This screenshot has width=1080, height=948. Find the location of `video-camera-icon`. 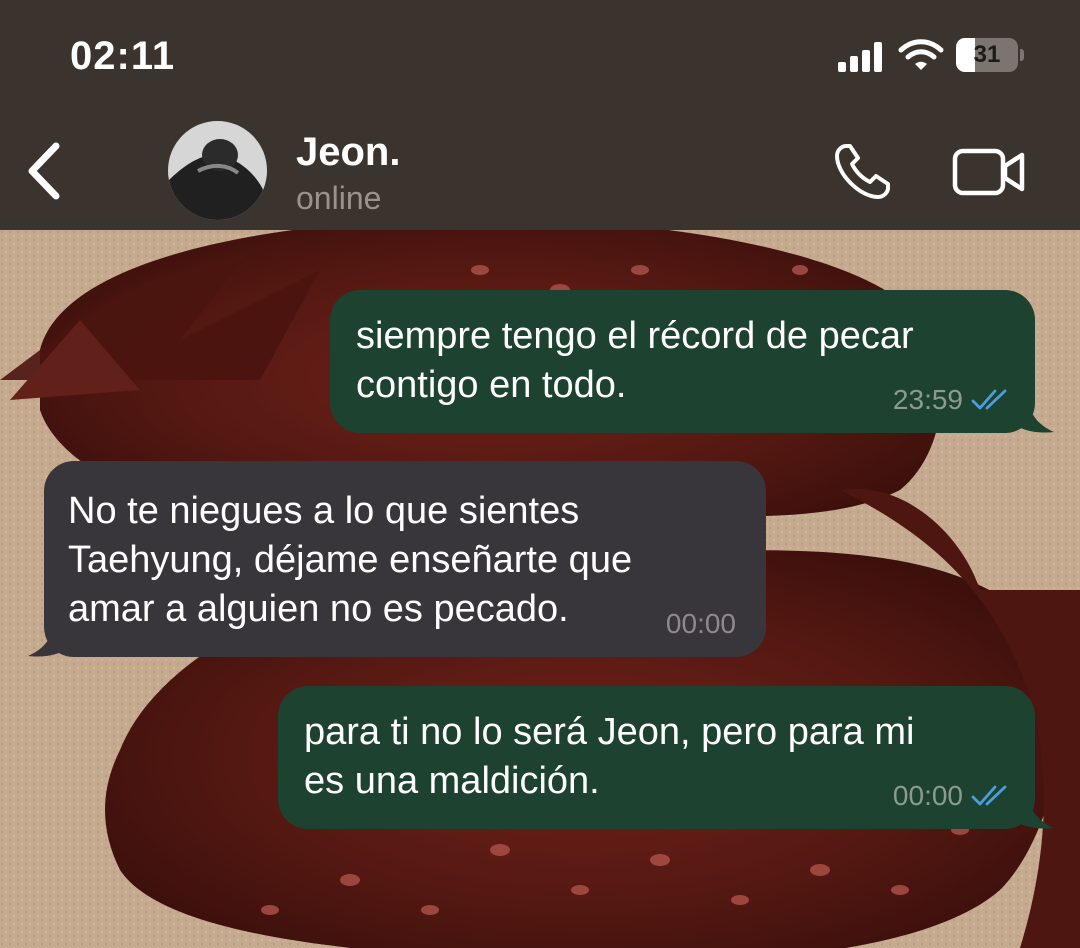

video-camera-icon is located at coordinates (989, 172).